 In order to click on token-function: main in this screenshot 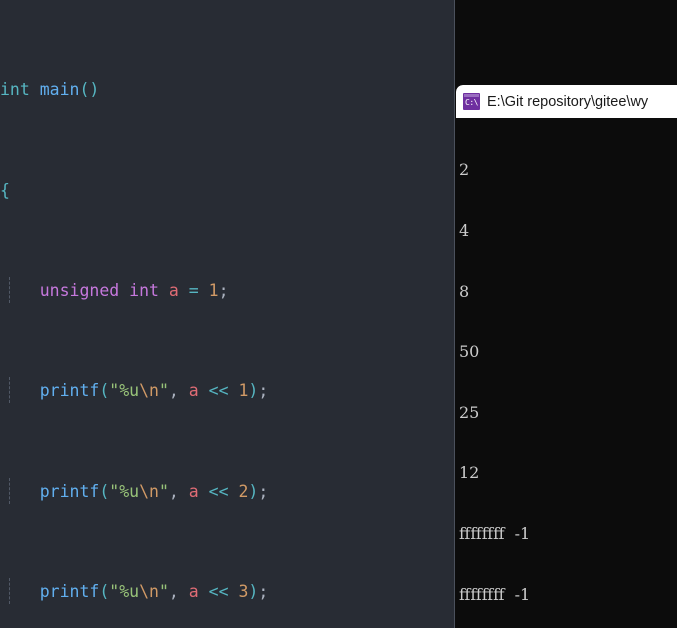, I will do `click(59, 90)`.